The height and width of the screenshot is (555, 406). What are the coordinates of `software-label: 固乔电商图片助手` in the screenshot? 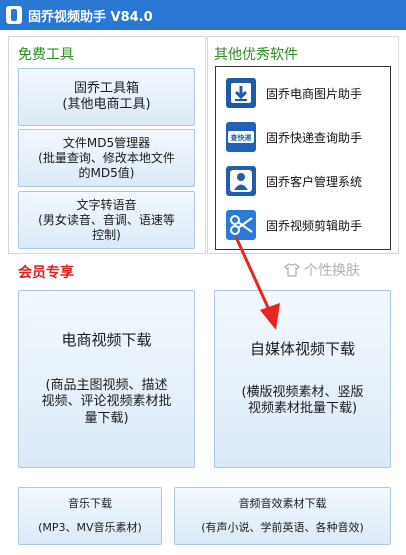 It's located at (314, 93).